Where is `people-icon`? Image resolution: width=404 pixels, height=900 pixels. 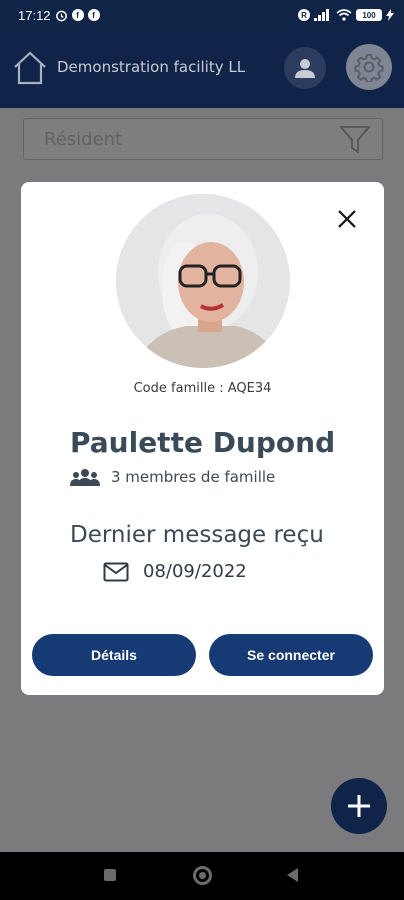
people-icon is located at coordinates (85, 477).